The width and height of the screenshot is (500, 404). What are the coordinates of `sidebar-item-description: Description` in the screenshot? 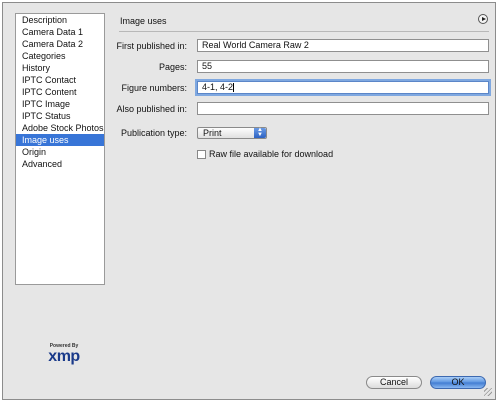 It's located at (60, 20).